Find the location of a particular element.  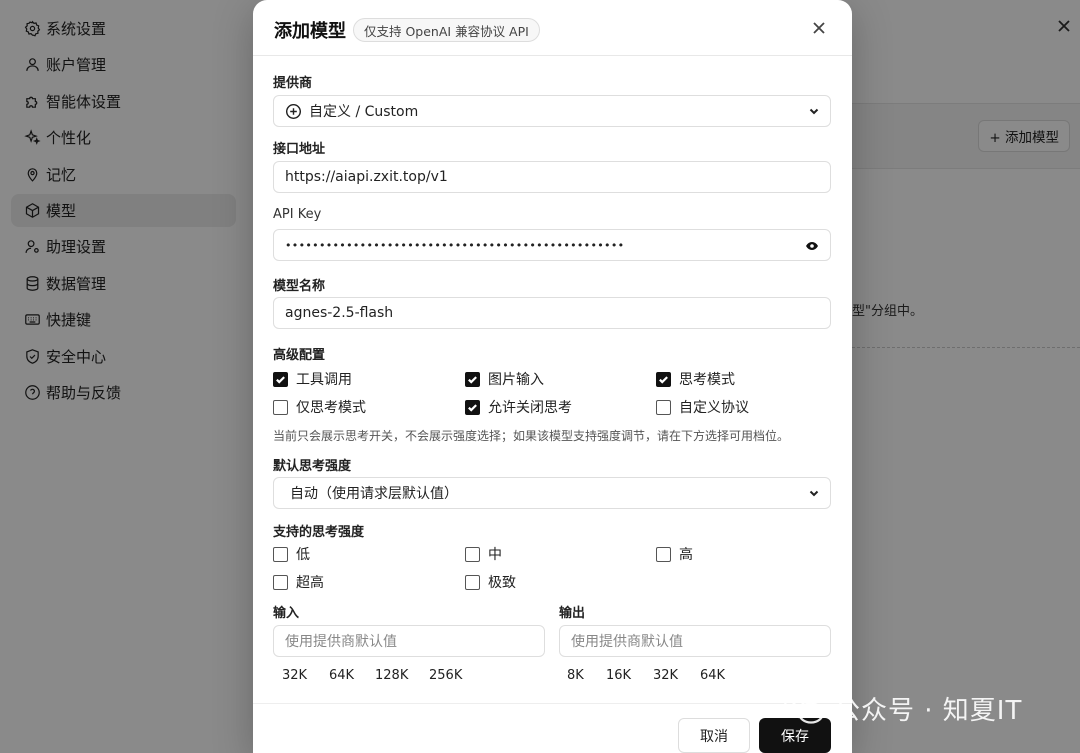

apikey-label: API Key is located at coordinates (297, 214).